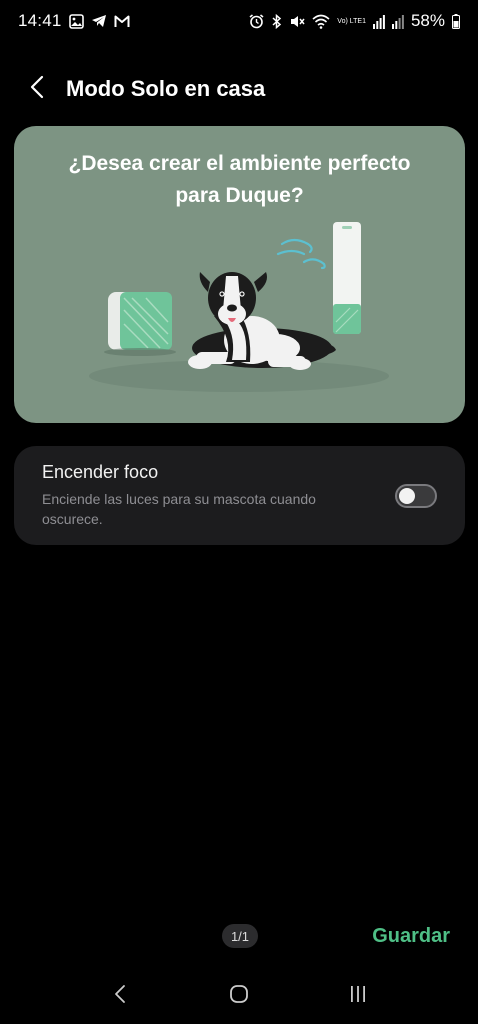 Image resolution: width=478 pixels, height=1024 pixels. What do you see at coordinates (301, 254) in the screenshot?
I see `airflow-icon` at bounding box center [301, 254].